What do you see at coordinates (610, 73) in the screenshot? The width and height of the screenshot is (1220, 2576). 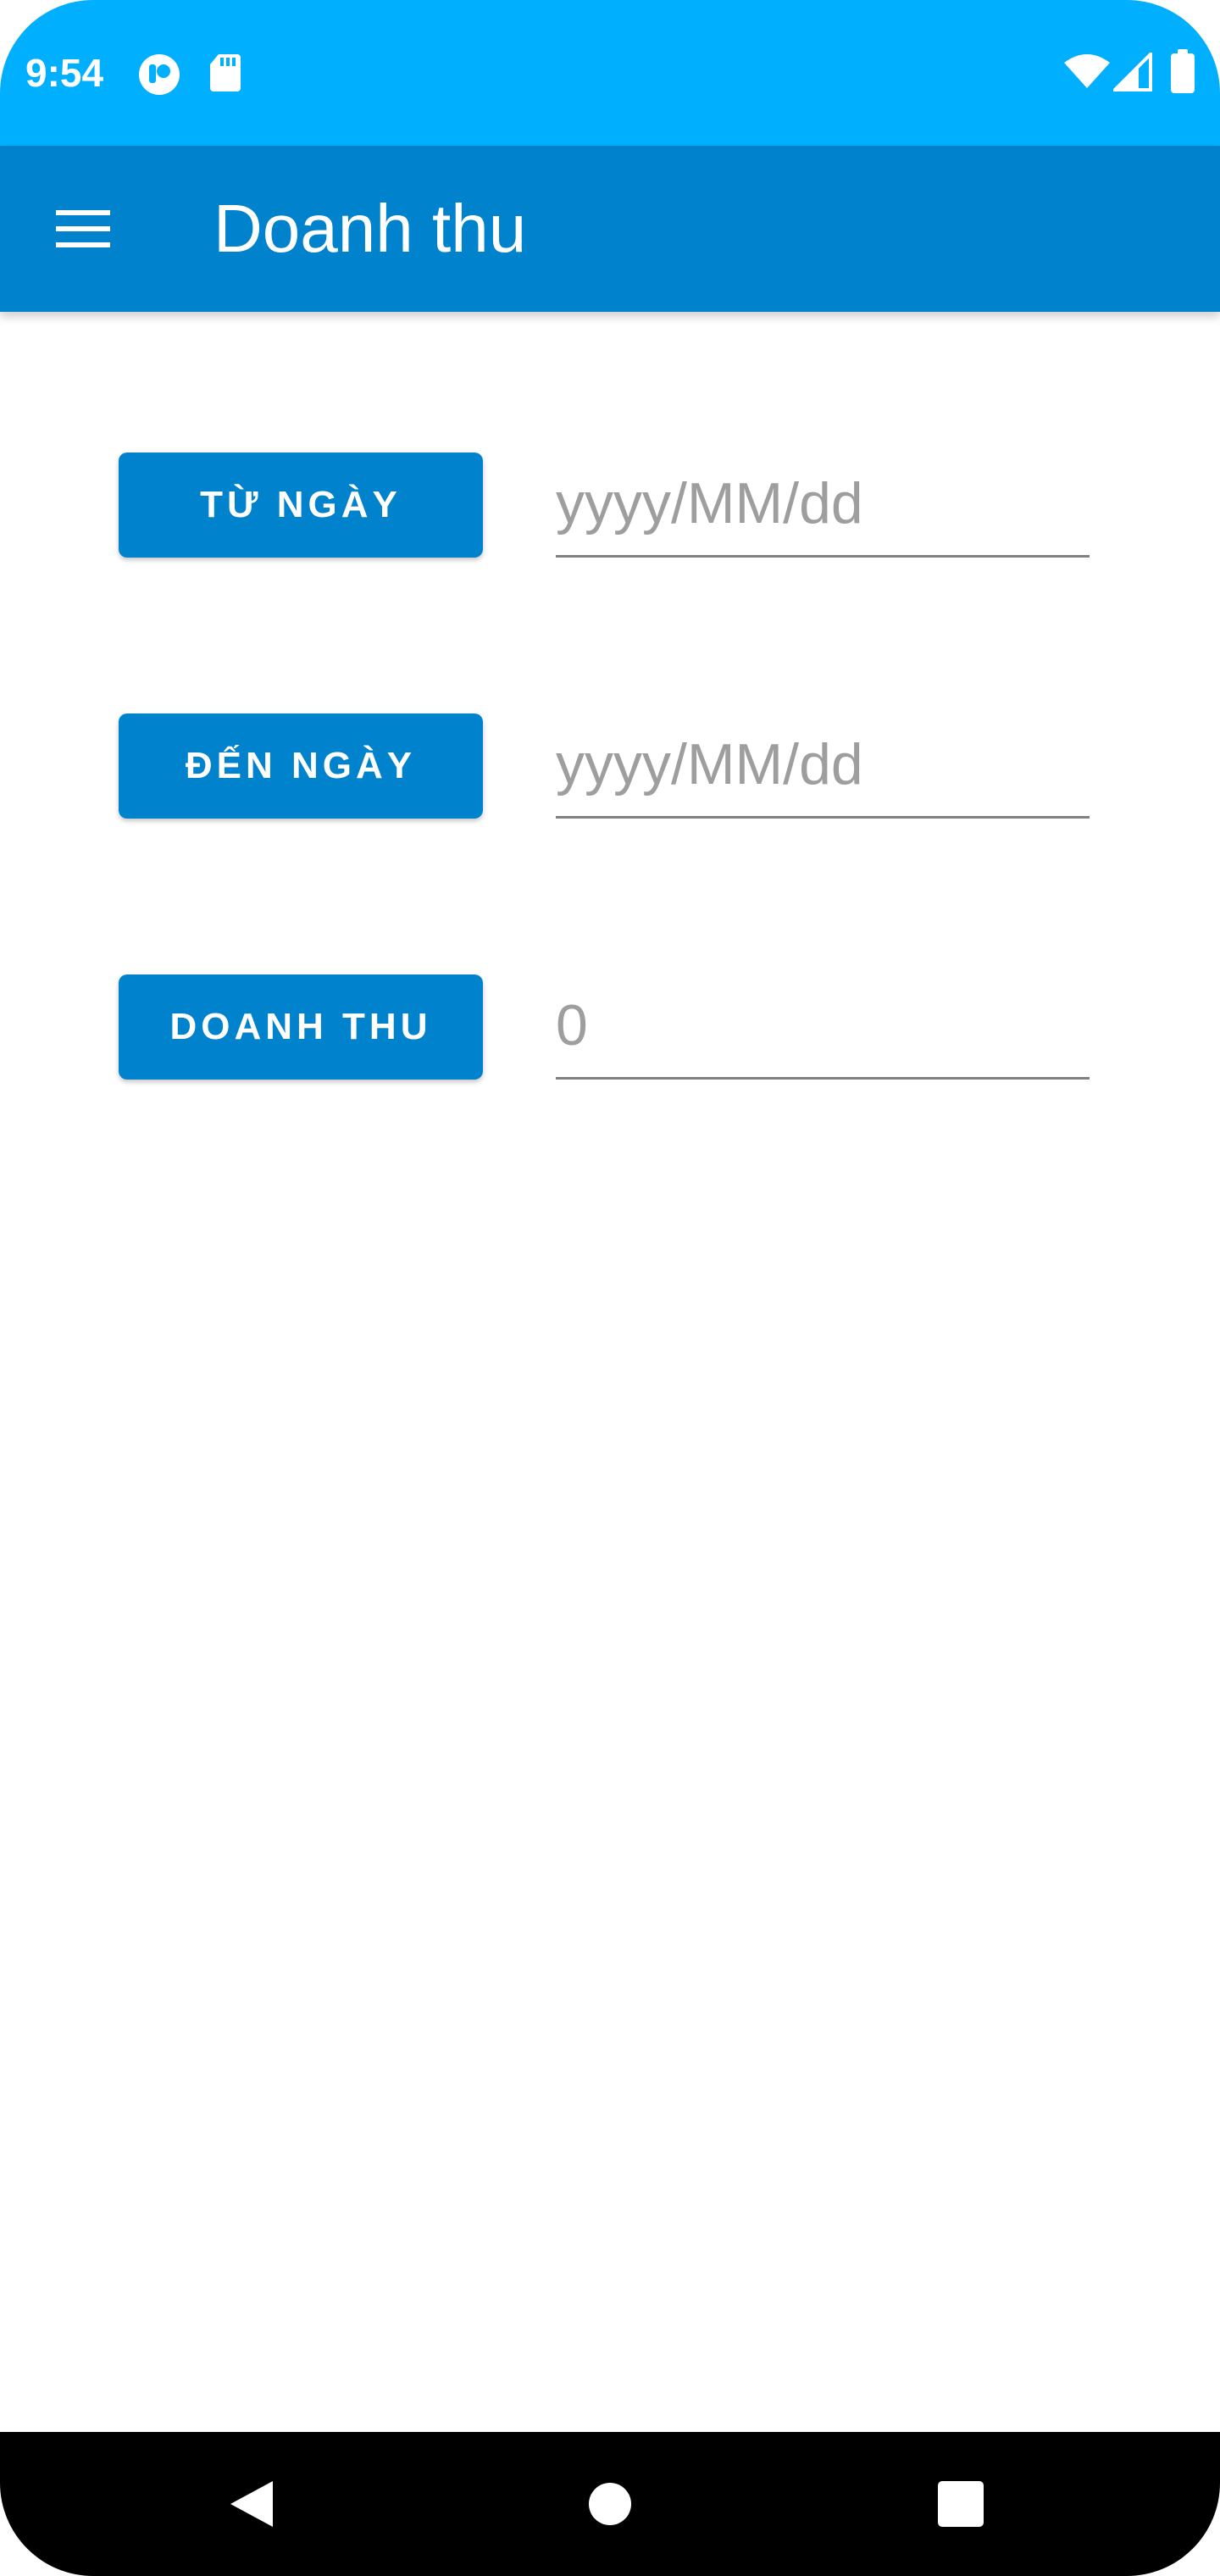 I see `status-bar: 9:54` at bounding box center [610, 73].